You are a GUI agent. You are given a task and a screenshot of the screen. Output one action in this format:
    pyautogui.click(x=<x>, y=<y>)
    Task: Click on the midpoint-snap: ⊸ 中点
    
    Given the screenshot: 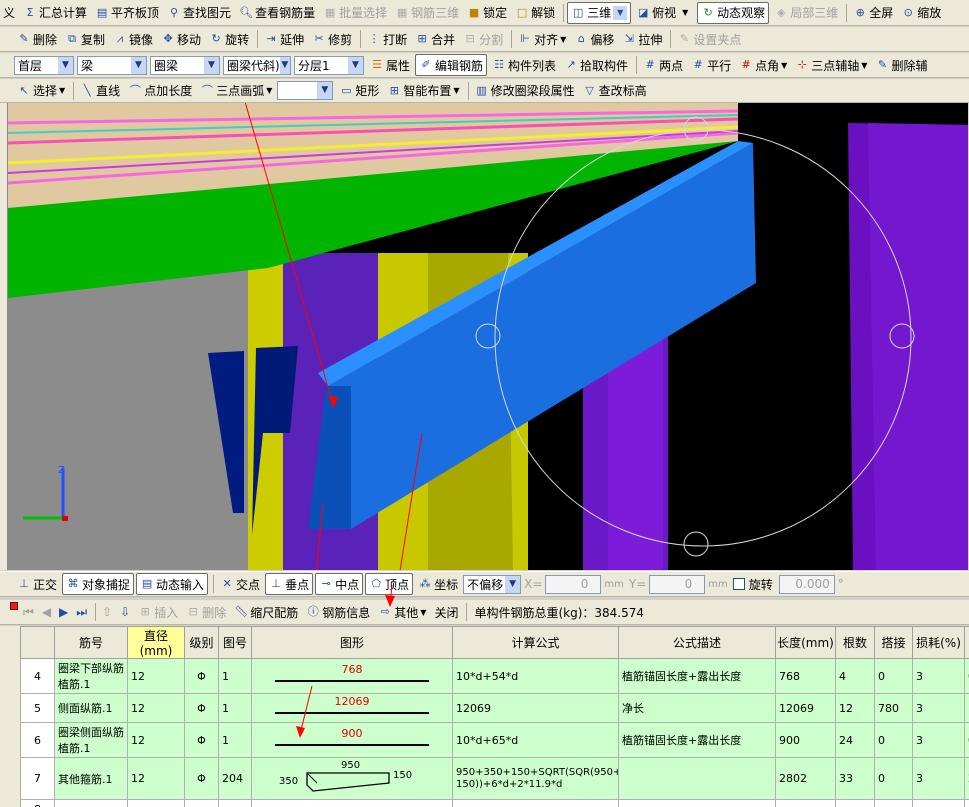 What is the action you would take?
    pyautogui.click(x=339, y=584)
    